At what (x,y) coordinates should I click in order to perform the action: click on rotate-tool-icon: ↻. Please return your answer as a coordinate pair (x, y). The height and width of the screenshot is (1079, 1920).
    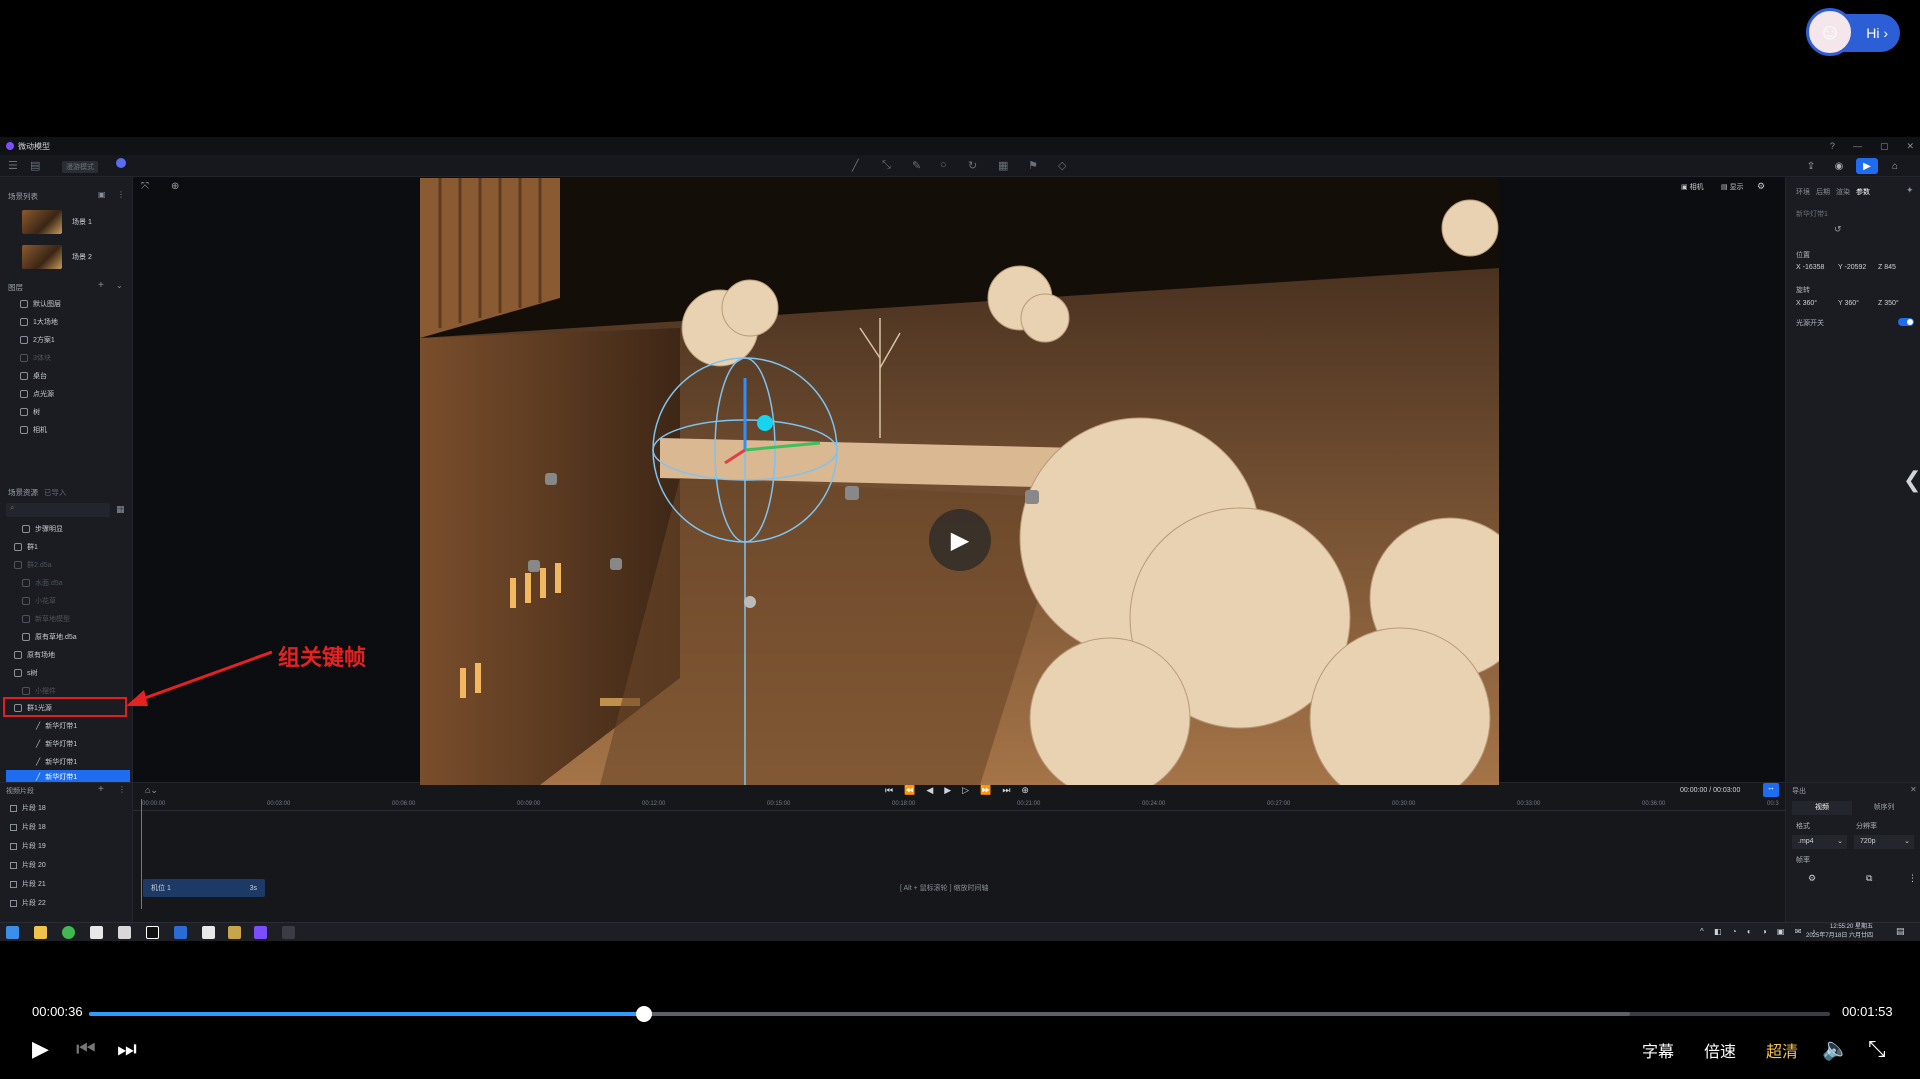
    Looking at the image, I should click on (972, 165).